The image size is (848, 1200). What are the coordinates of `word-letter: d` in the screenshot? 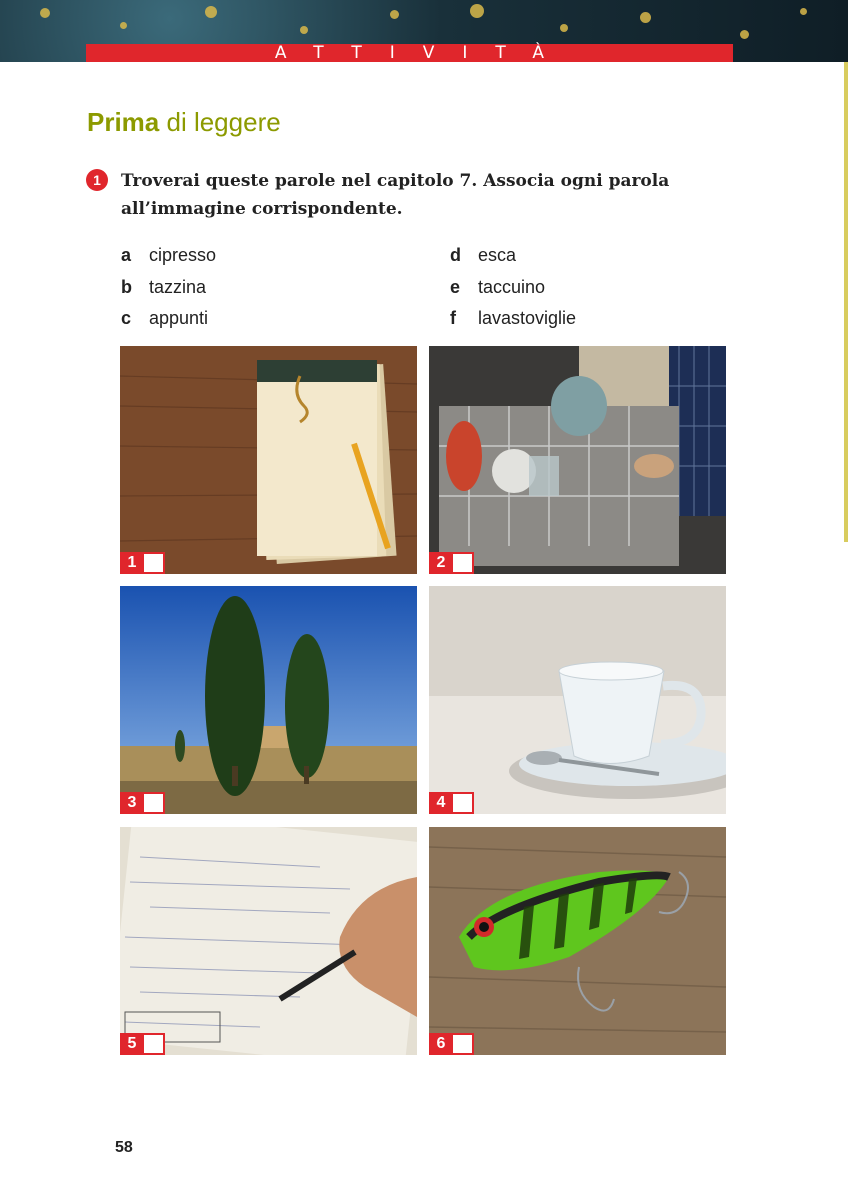 It's located at (455, 255).